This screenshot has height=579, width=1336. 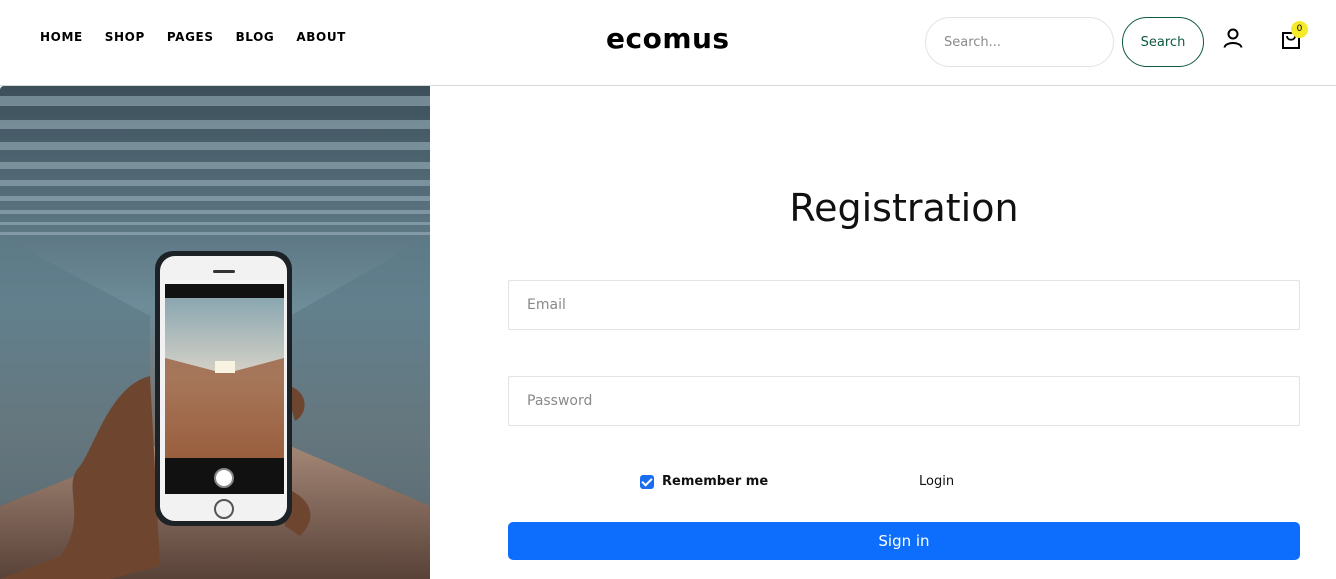 What do you see at coordinates (61, 37) in the screenshot?
I see `nav-home: HOME` at bounding box center [61, 37].